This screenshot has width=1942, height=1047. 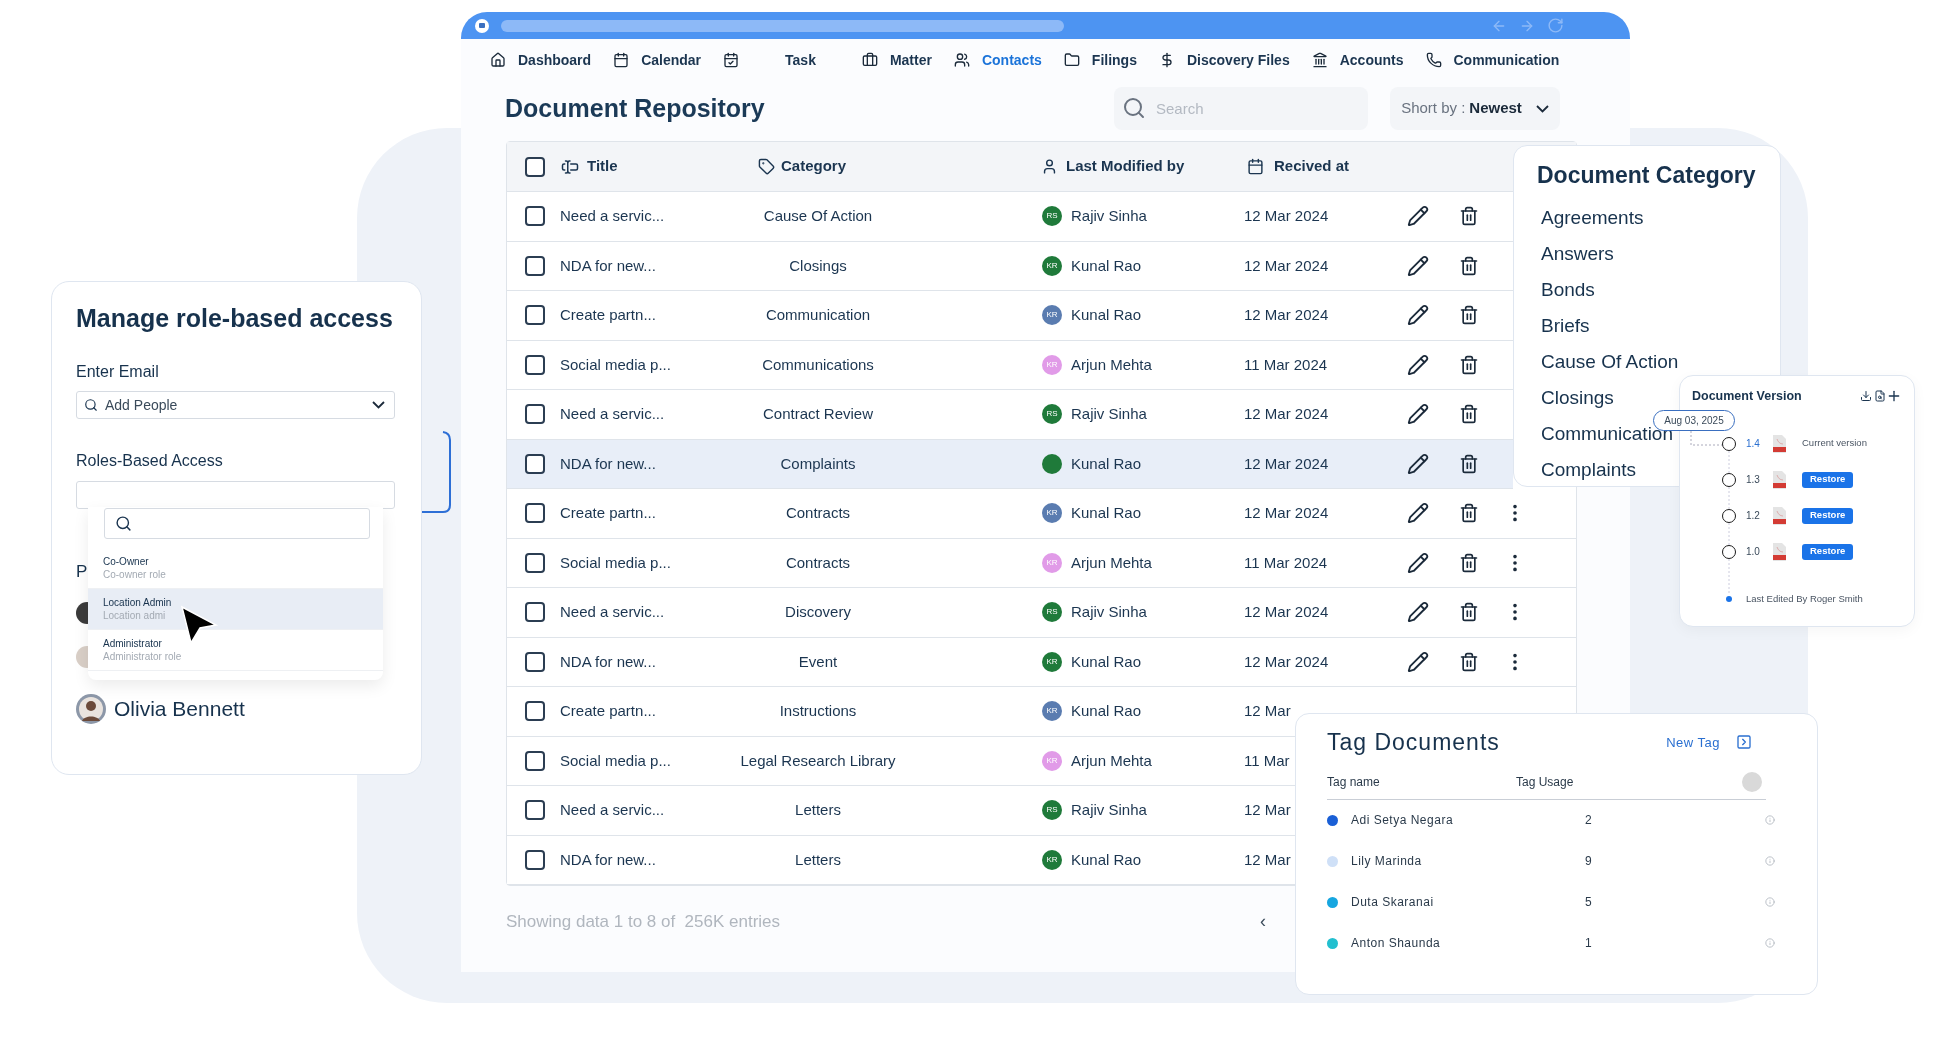 What do you see at coordinates (1566, 290) in the screenshot?
I see `category-item: Bonds` at bounding box center [1566, 290].